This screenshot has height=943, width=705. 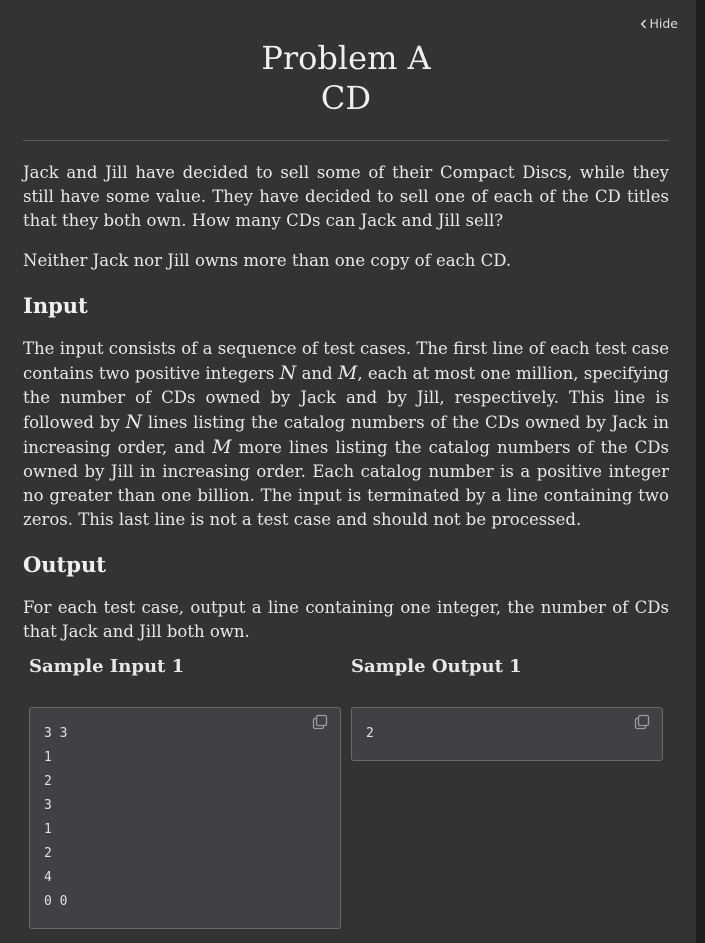 I want to click on sample-line: 3, so click(x=48, y=805).